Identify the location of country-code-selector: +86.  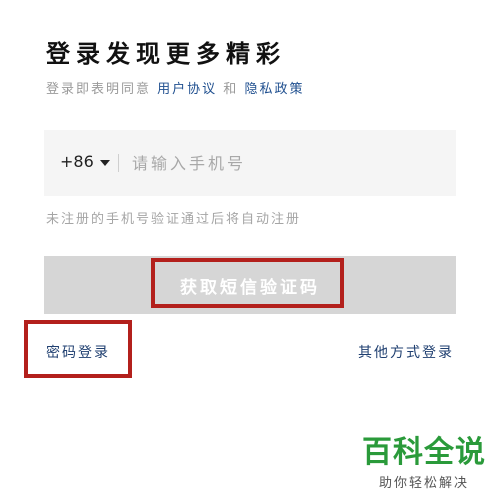
(85, 161).